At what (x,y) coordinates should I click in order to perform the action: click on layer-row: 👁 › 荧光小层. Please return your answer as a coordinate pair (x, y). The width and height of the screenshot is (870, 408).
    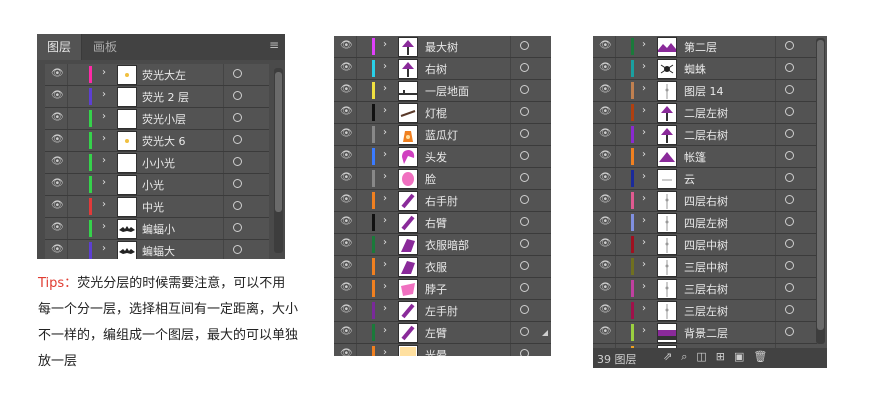
    Looking at the image, I should click on (157, 119).